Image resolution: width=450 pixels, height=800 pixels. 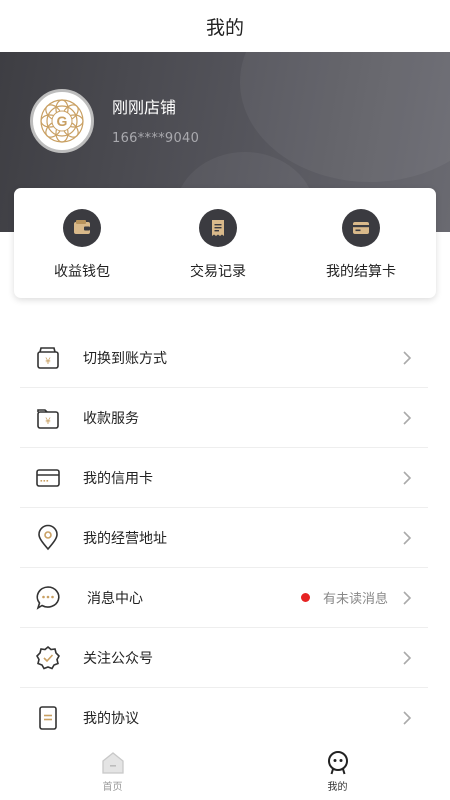 I want to click on settlement-card-label: 我的结算卡, so click(x=361, y=272).